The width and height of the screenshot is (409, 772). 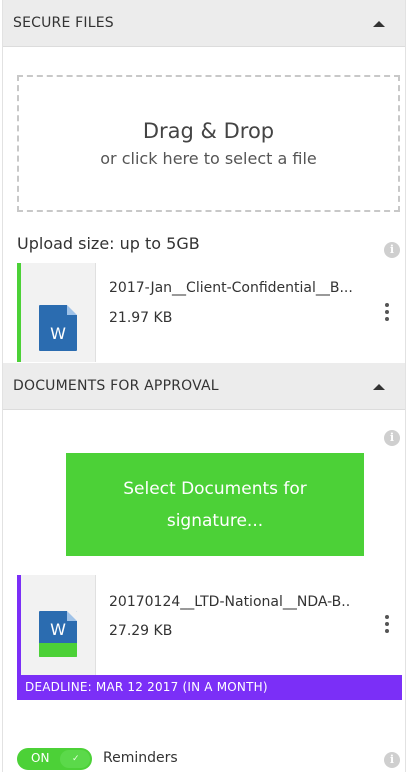 What do you see at coordinates (204, 23) in the screenshot?
I see `secure-files-header: SECURE FILES` at bounding box center [204, 23].